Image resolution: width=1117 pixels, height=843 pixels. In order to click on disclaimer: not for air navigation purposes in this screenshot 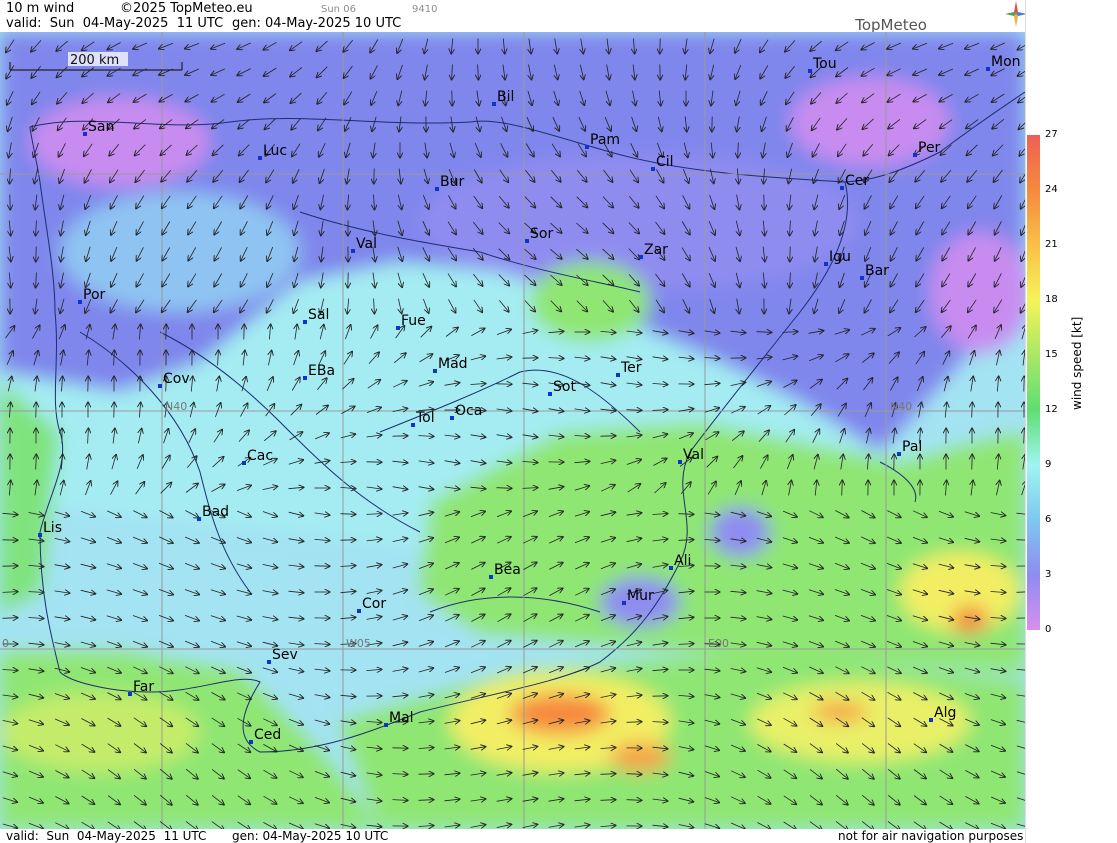, I will do `click(931, 836)`.